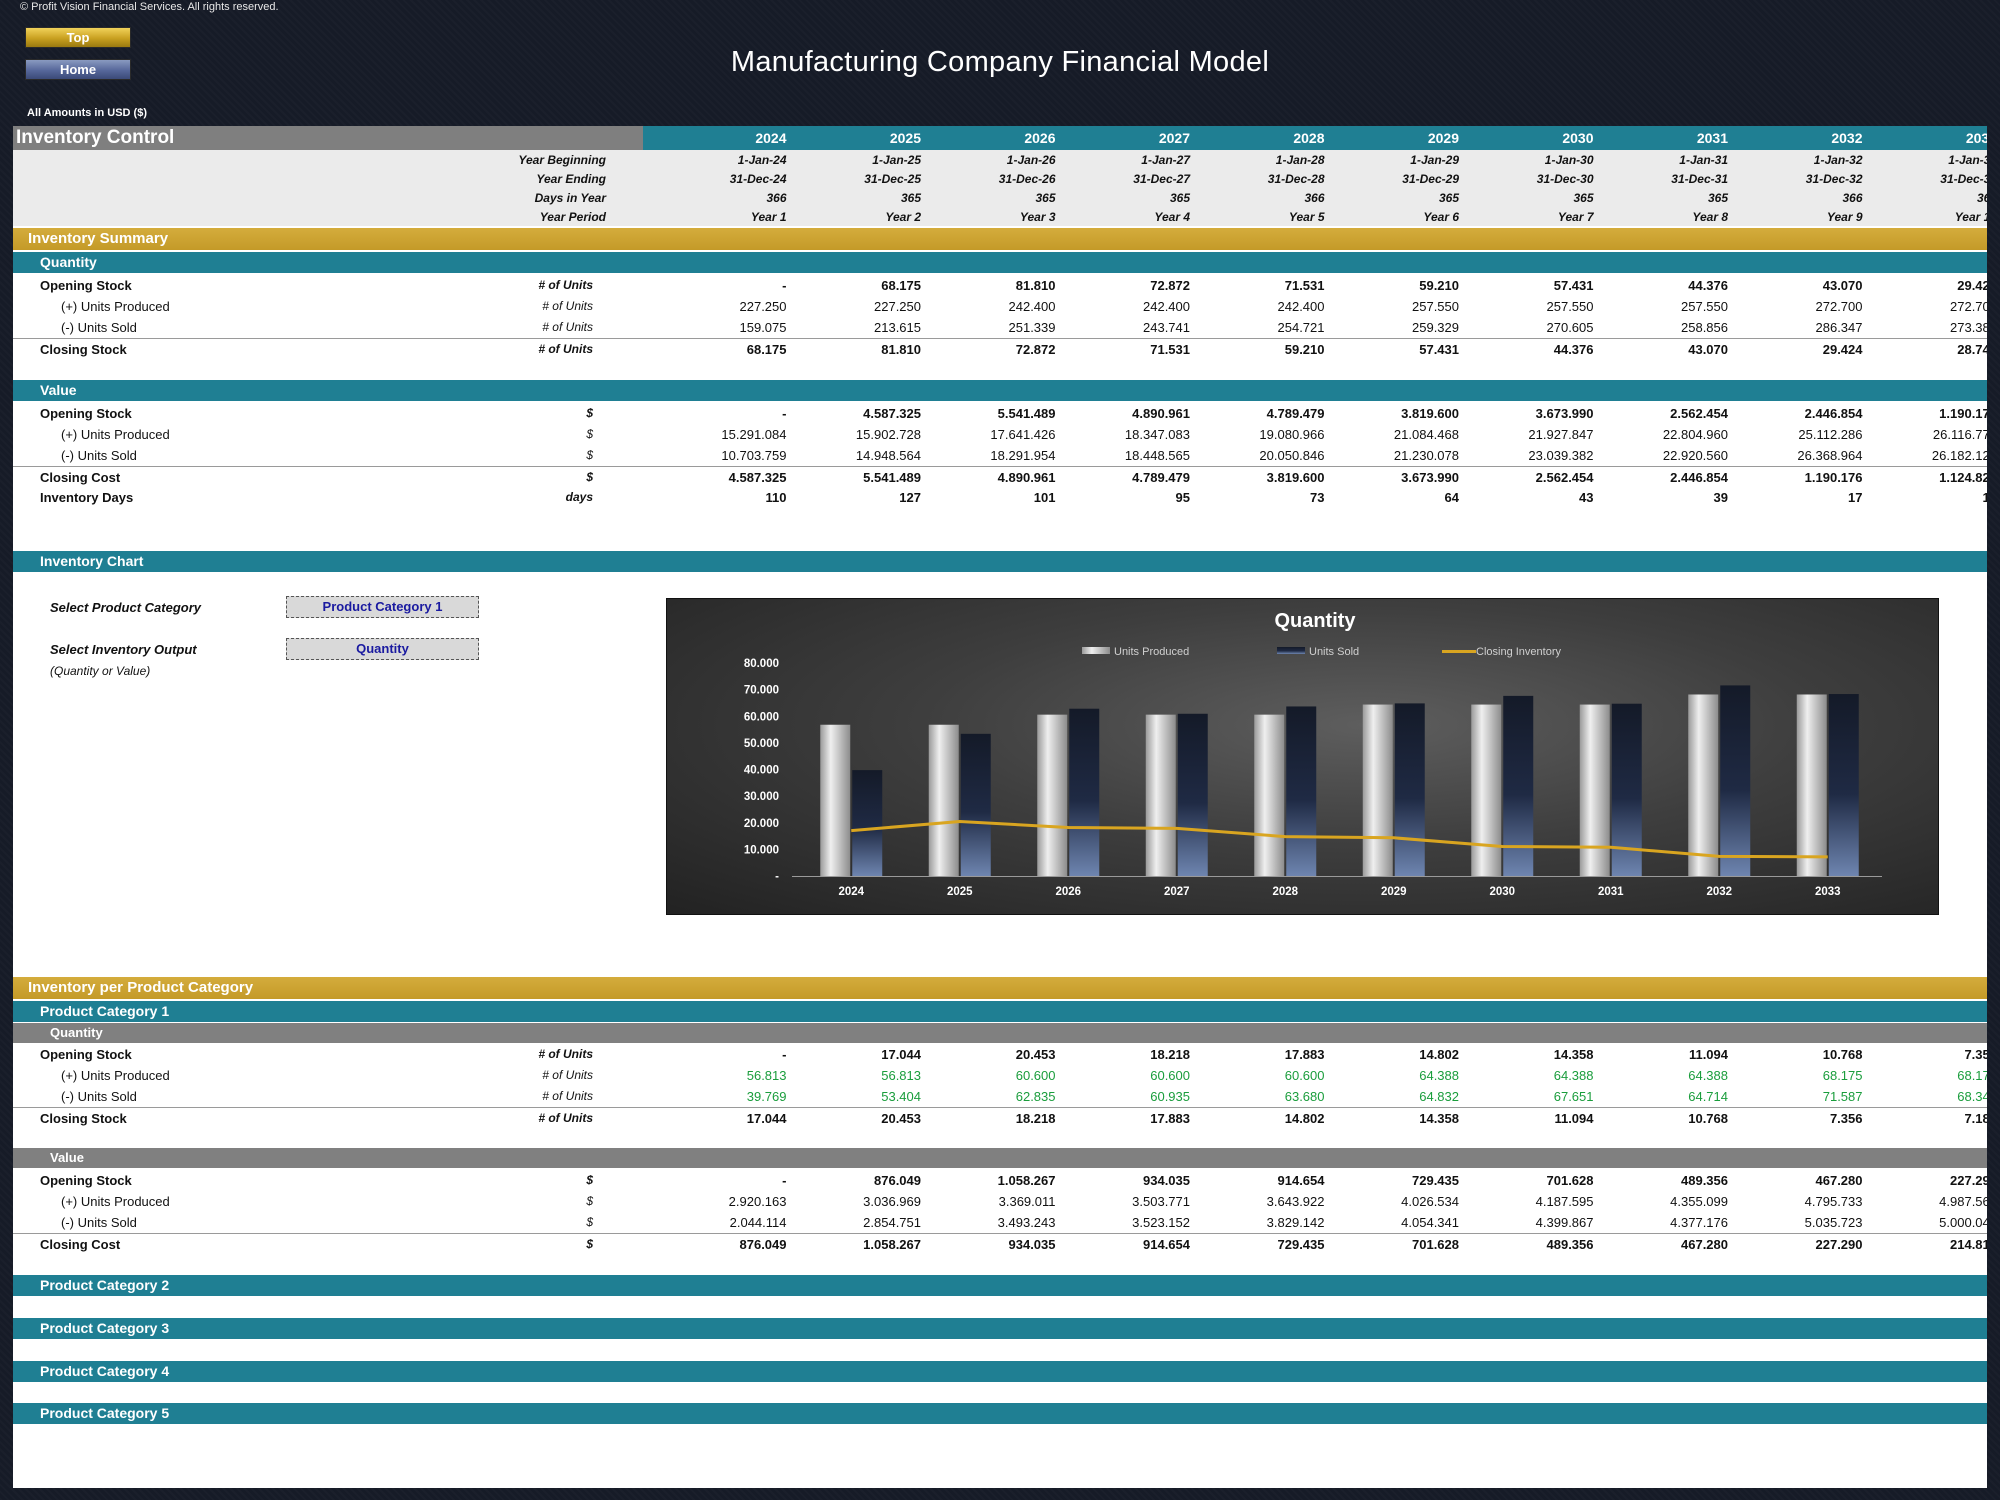 Image resolution: width=2000 pixels, height=1500 pixels. Describe the element at coordinates (784, 285) in the screenshot. I see `table-cell: -` at that location.